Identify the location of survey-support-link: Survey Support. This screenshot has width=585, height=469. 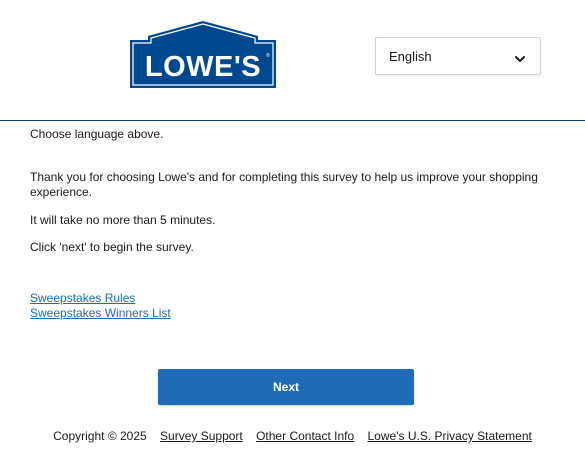
(201, 436).